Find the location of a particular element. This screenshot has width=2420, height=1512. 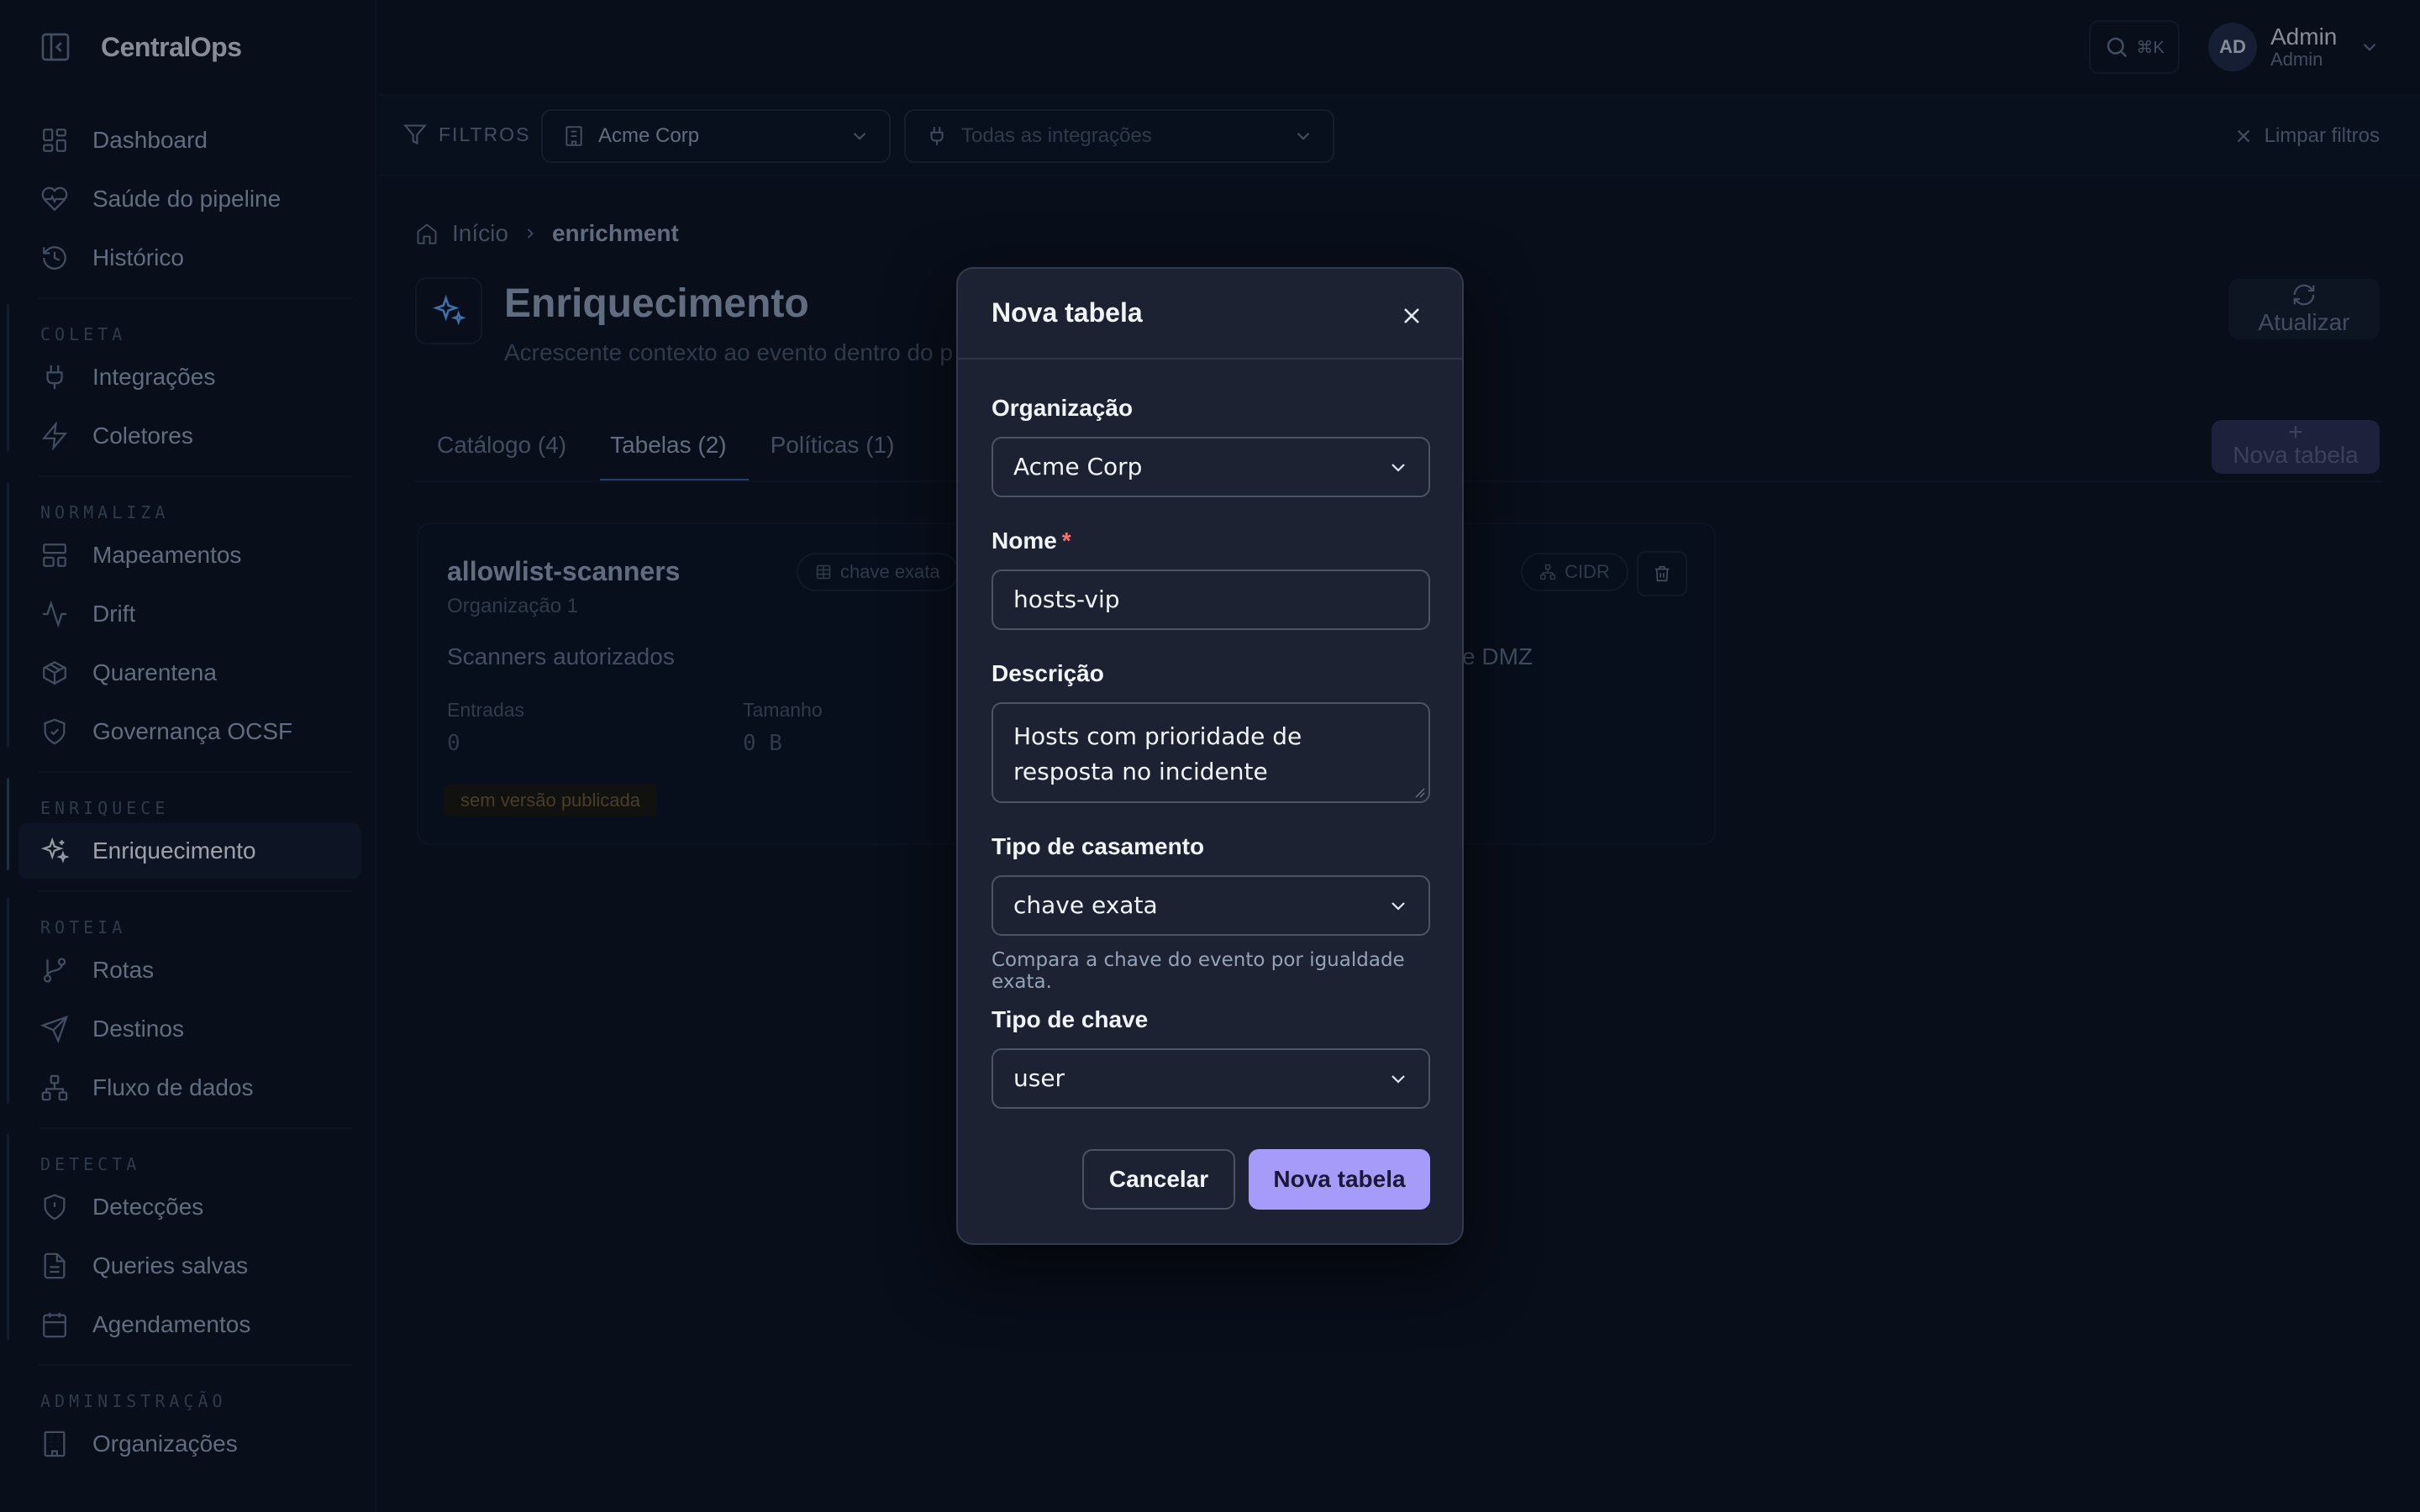

key-type-label: Tipo de chave is located at coordinates (1071, 1019).